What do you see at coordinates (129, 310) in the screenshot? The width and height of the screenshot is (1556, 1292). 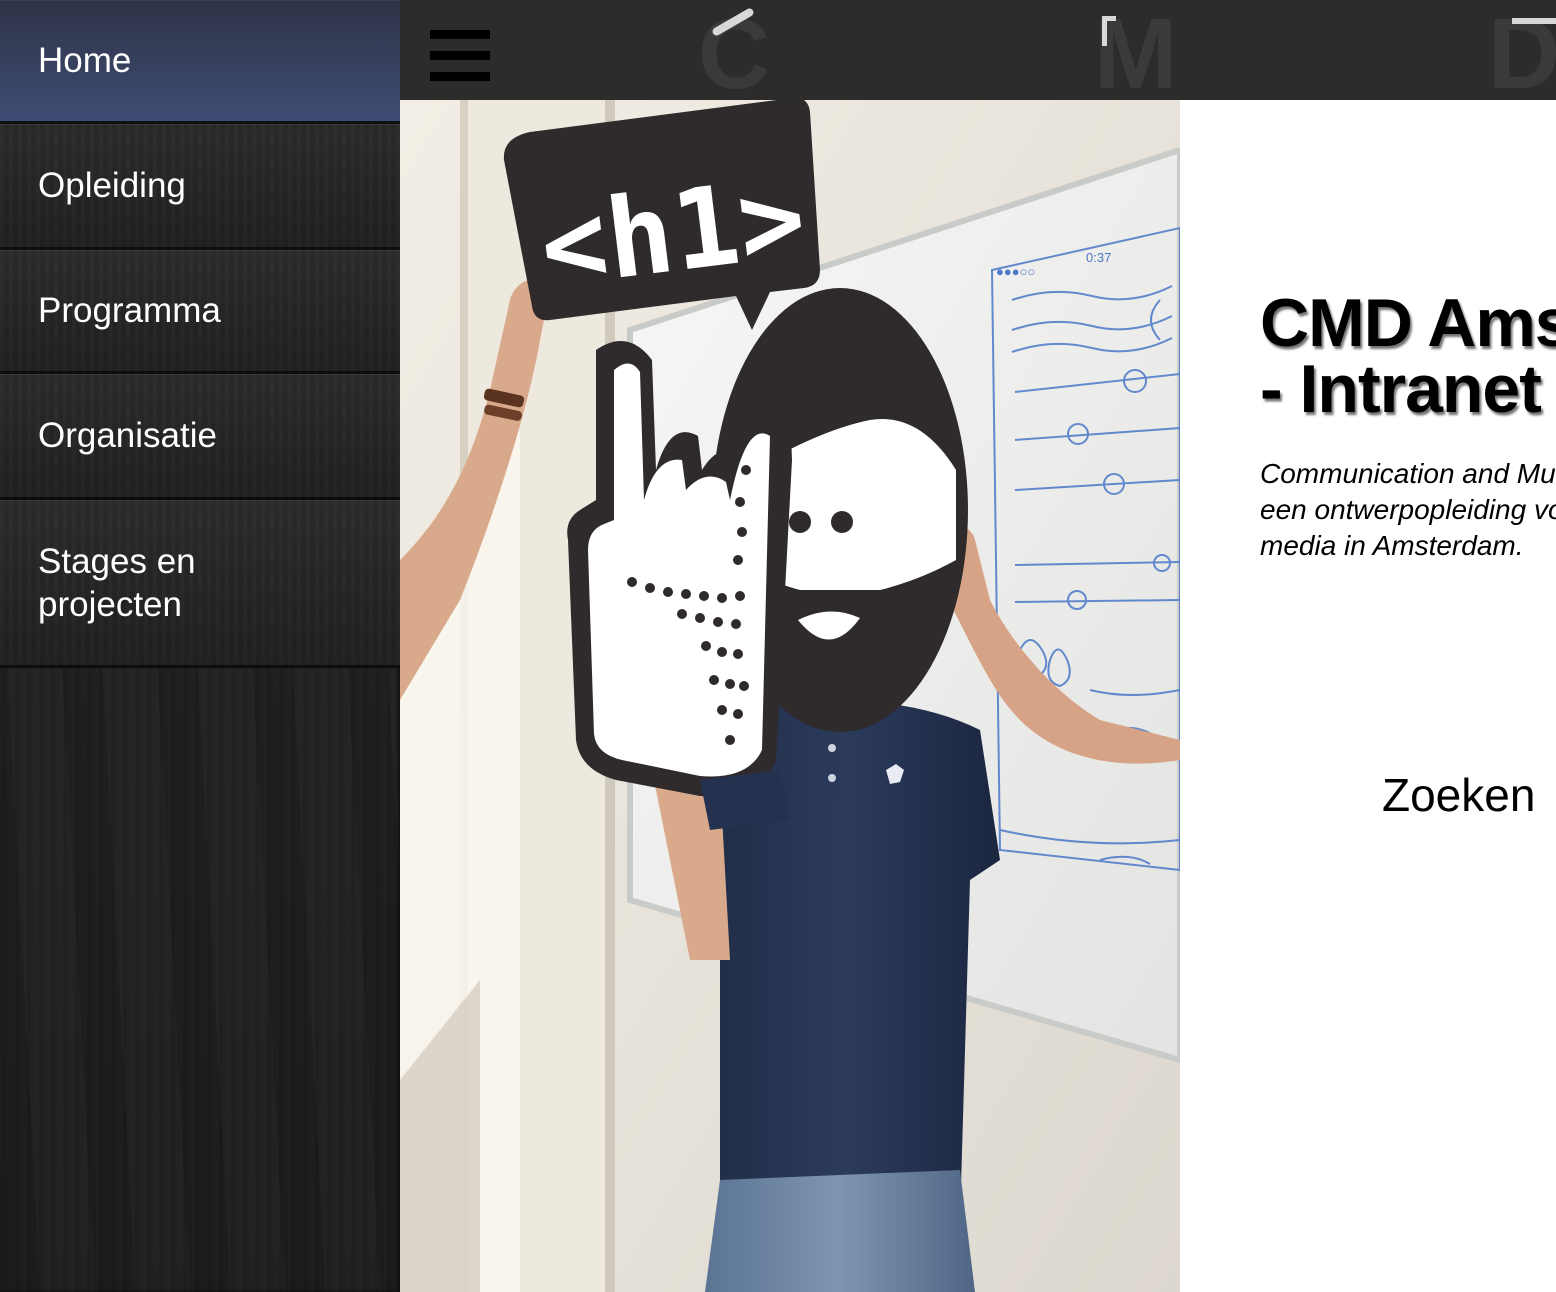 I see `sidebar-item-label: Programma` at bounding box center [129, 310].